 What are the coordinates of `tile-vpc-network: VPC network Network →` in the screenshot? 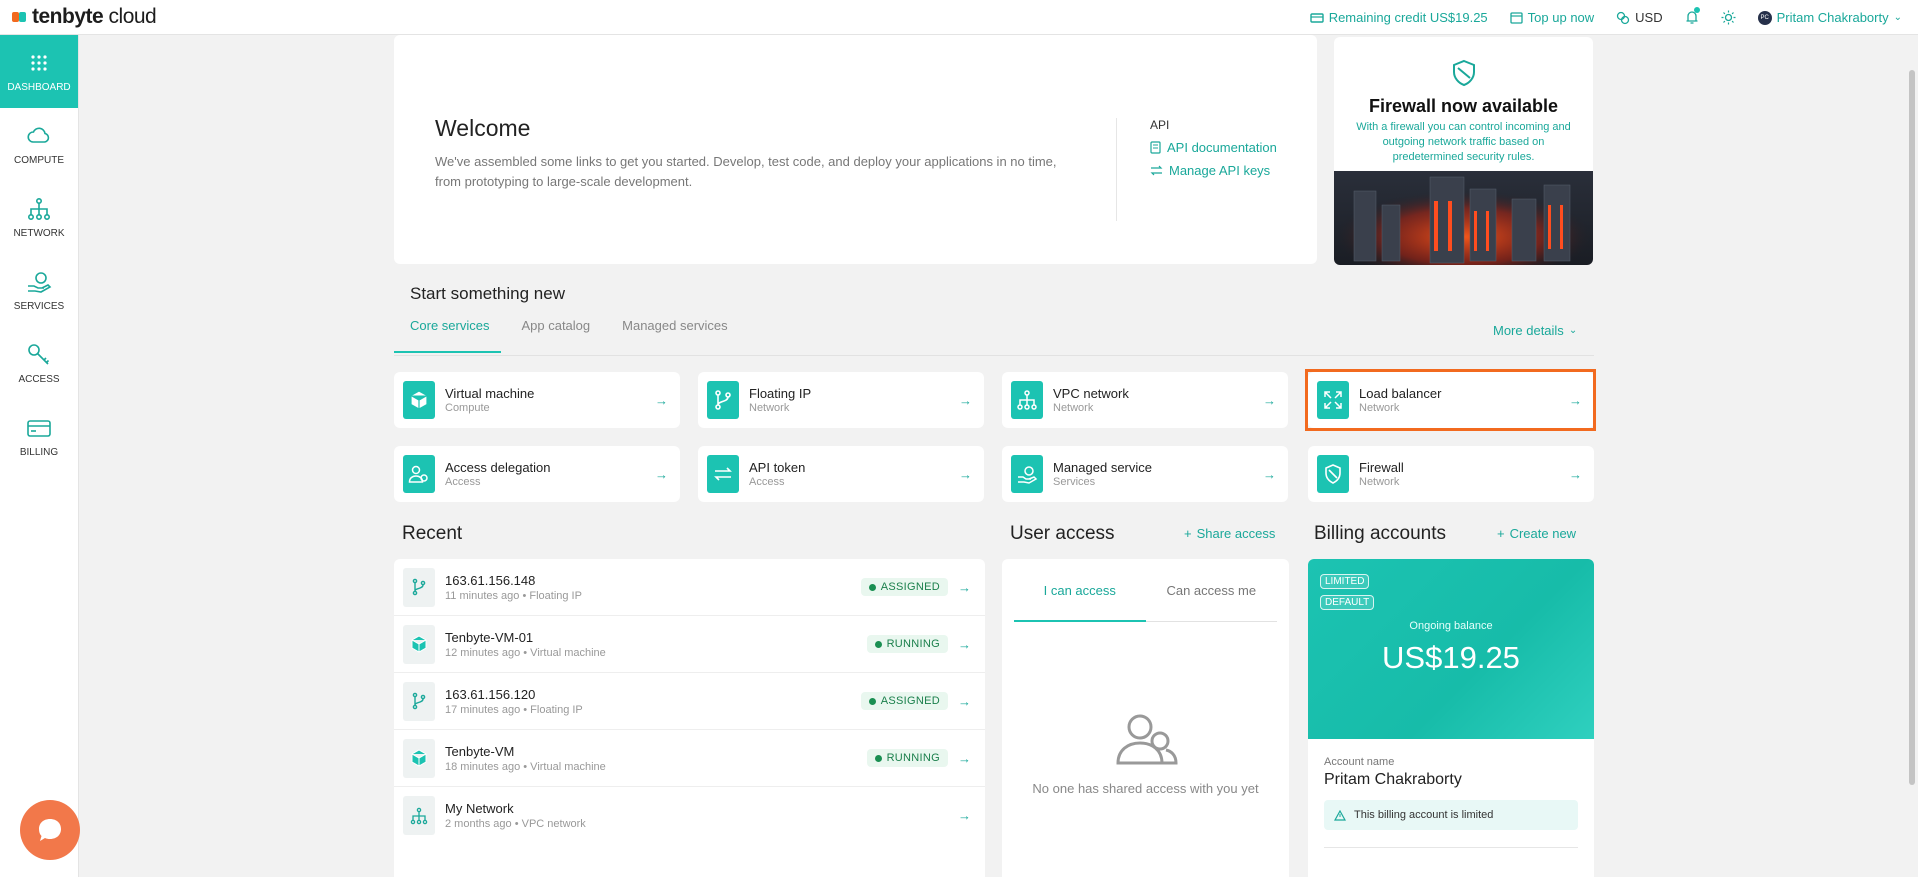 It's located at (1145, 400).